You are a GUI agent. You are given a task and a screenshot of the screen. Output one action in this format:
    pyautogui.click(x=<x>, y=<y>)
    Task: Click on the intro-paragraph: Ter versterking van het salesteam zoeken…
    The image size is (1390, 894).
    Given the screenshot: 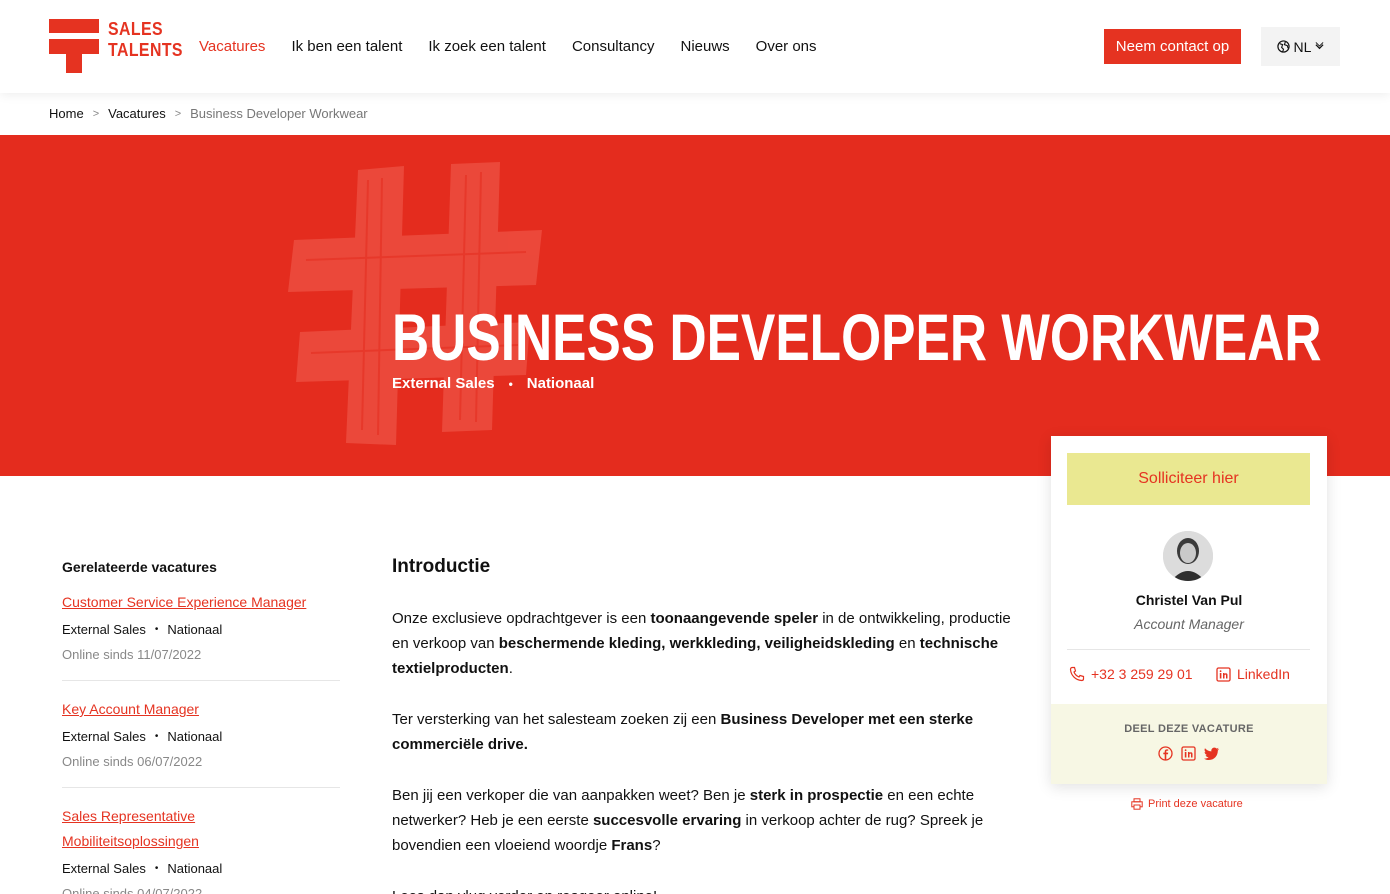 What is the action you would take?
    pyautogui.click(x=683, y=732)
    